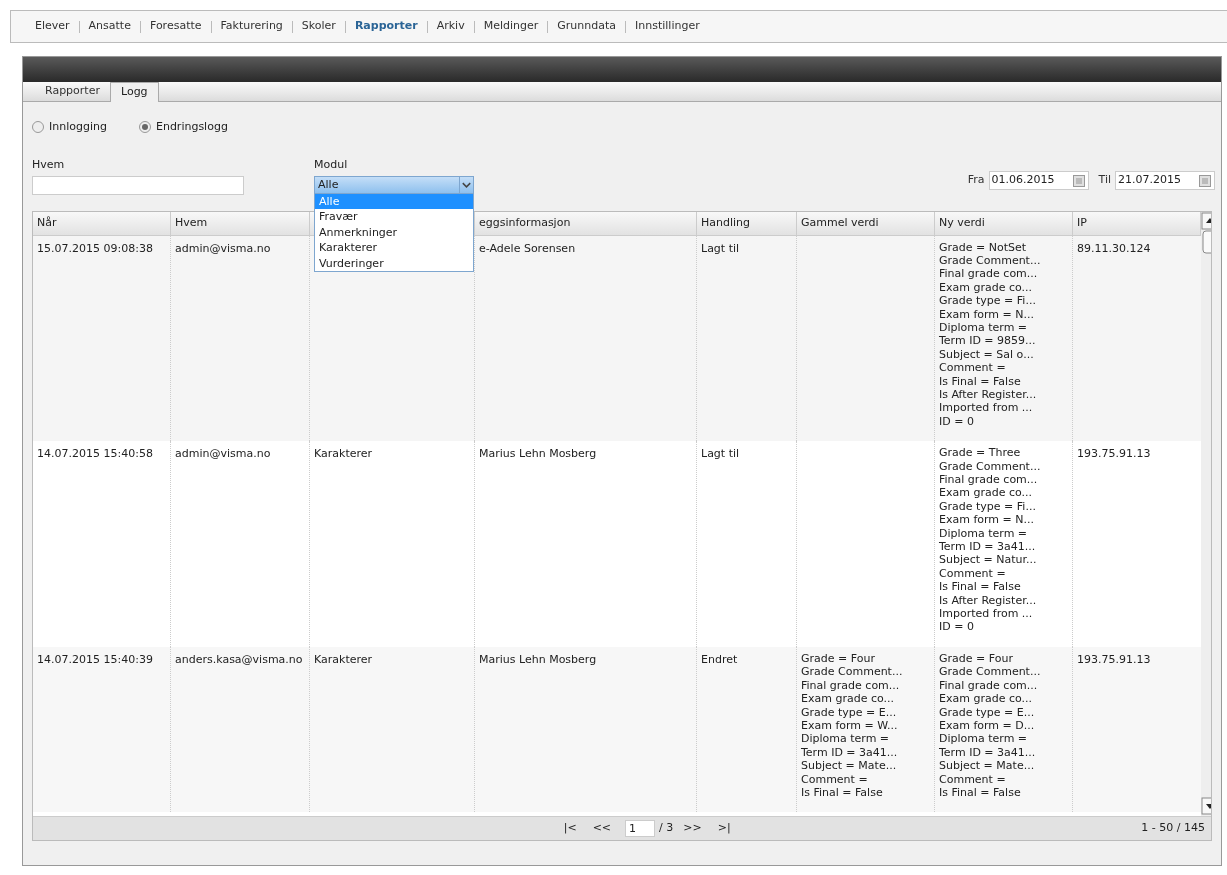 Image resolution: width=1227 pixels, height=875 pixels. Describe the element at coordinates (983, 247) in the screenshot. I see `value-line: Grade = NotSet` at that location.